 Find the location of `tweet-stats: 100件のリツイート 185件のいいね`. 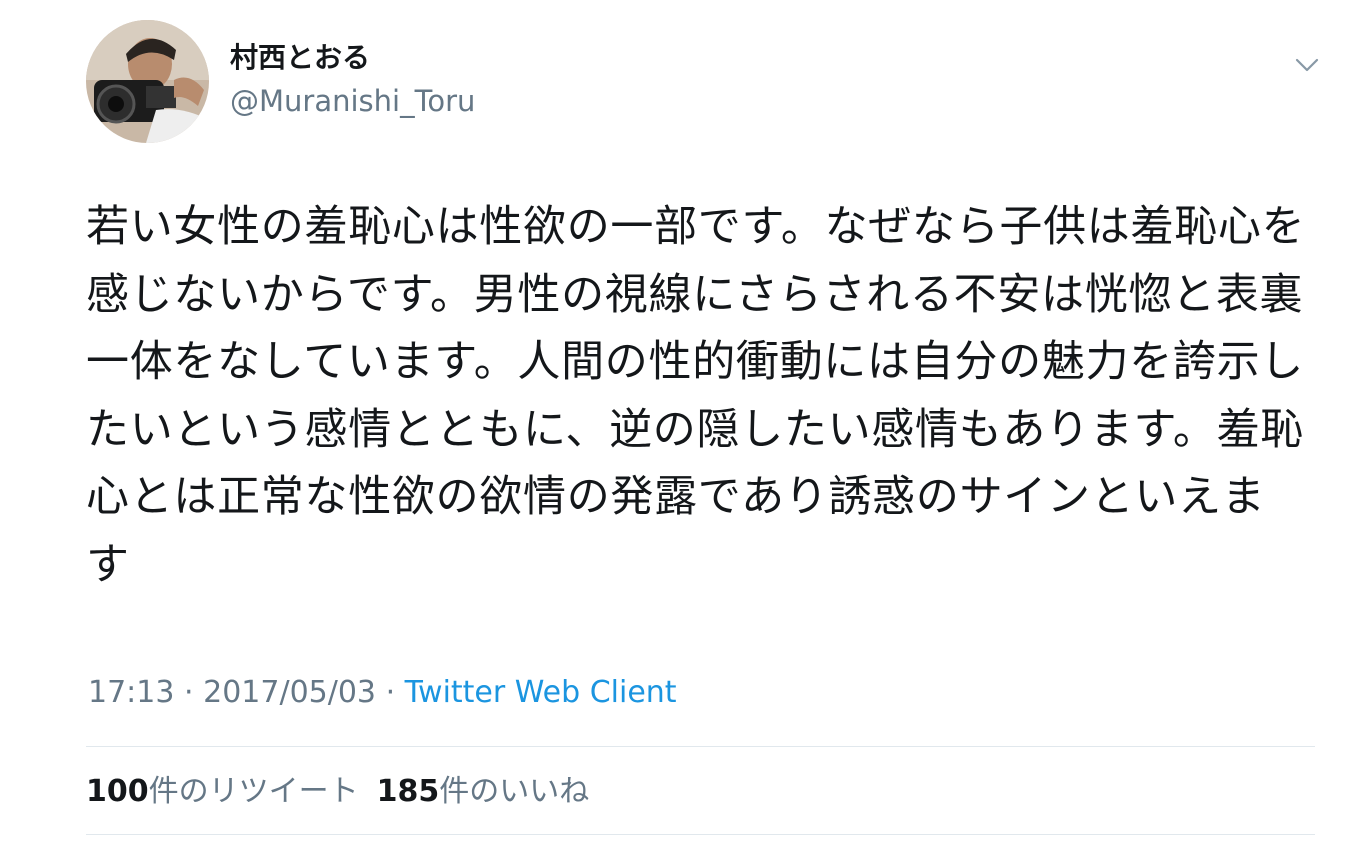

tweet-stats: 100件のリツイート 185件のいいね is located at coordinates (346, 792).